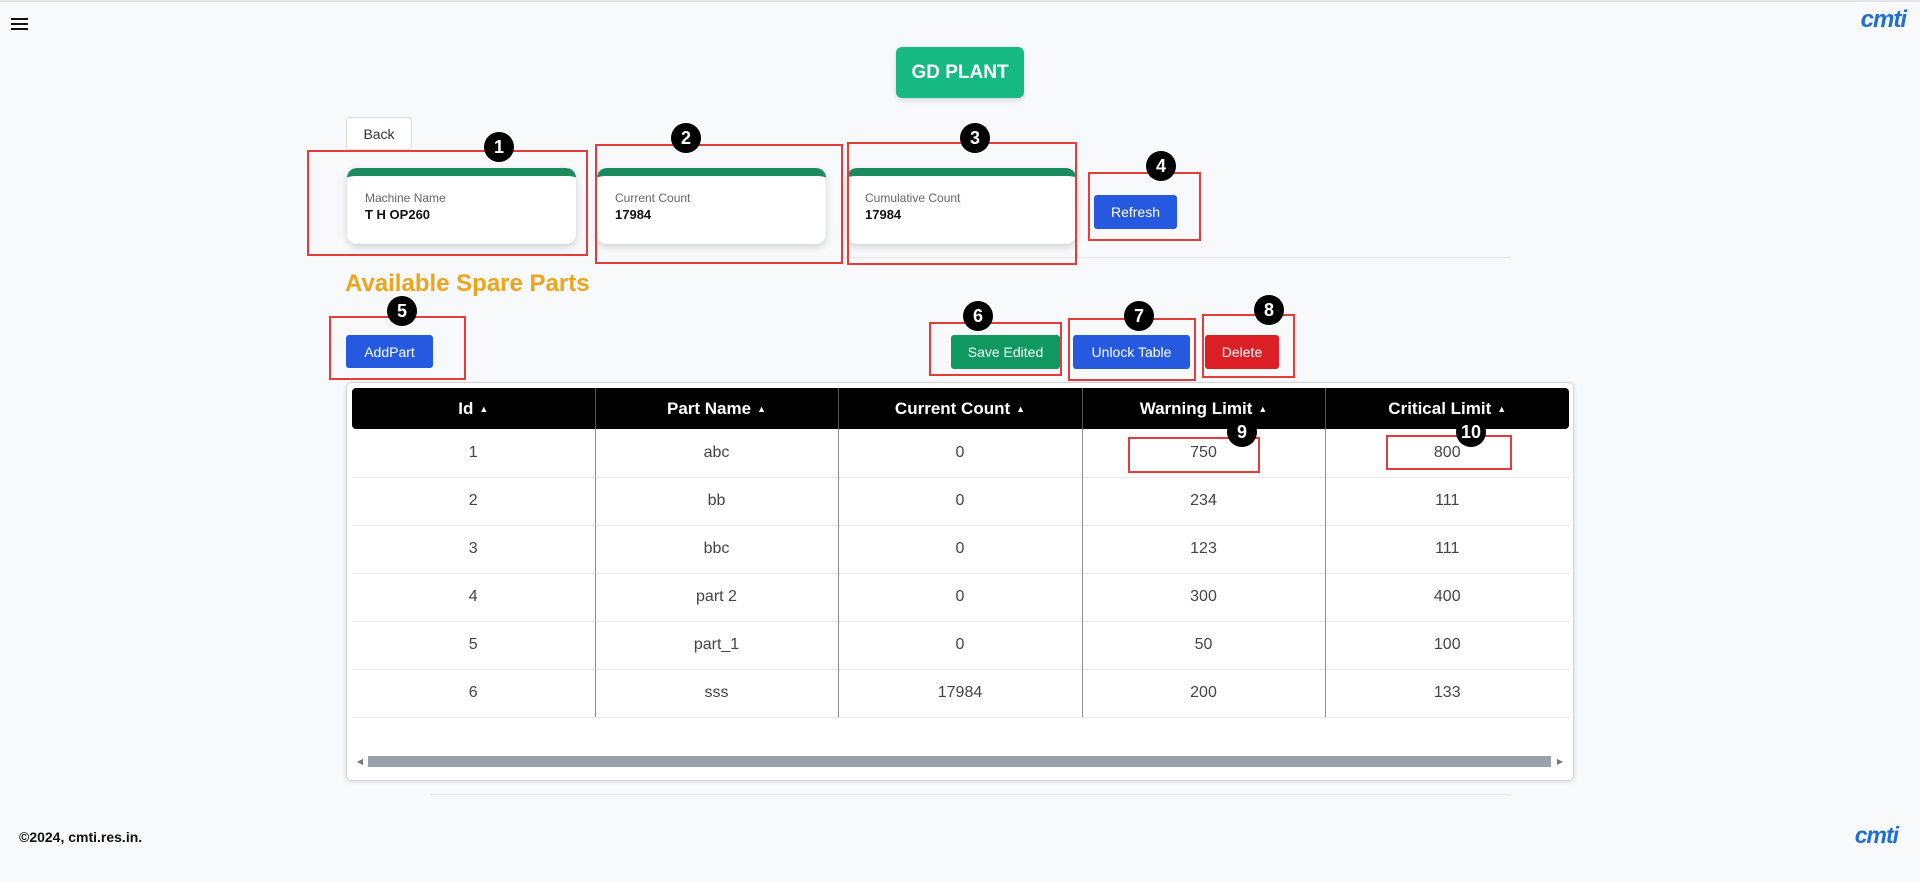  I want to click on cell-part-name: sss, so click(716, 693).